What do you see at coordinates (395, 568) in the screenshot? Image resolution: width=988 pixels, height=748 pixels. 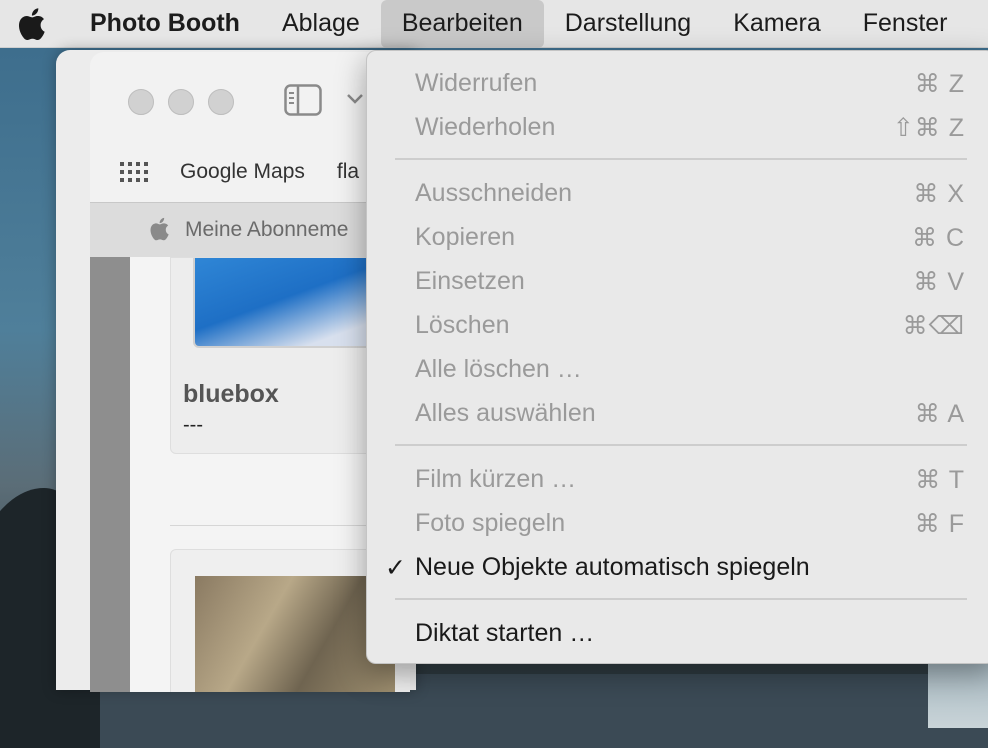 I see `checkmark-icon: ✓` at bounding box center [395, 568].